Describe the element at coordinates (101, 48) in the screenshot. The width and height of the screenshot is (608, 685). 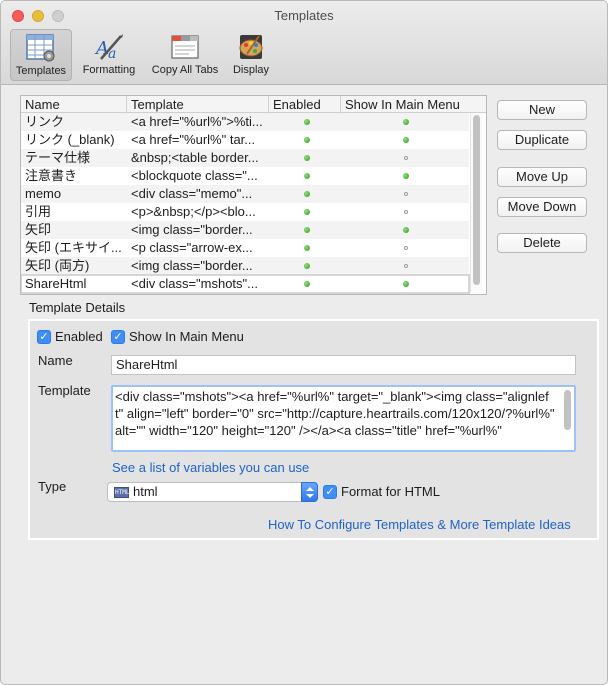
I see `svg-text: A` at that location.